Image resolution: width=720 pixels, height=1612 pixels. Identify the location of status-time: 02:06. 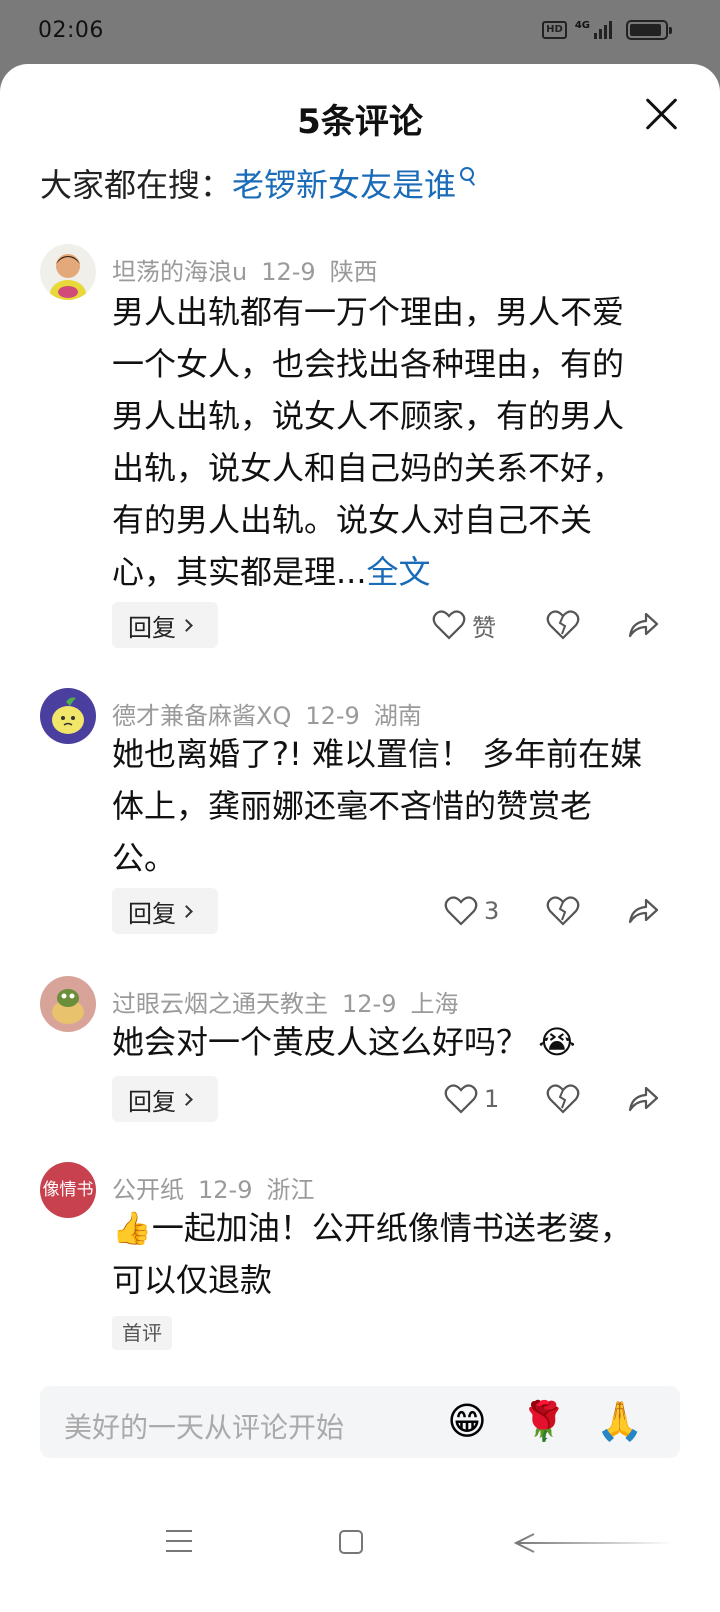
(71, 30).